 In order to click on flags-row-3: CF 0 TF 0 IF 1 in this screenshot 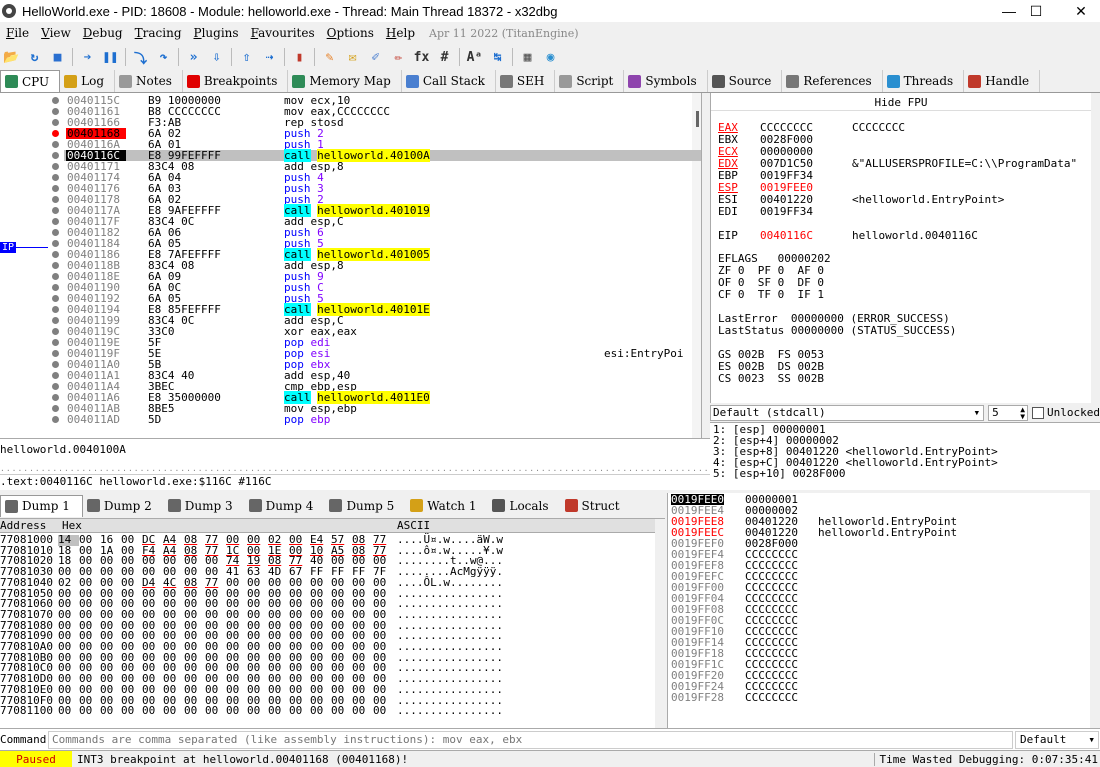, I will do `click(771, 294)`.